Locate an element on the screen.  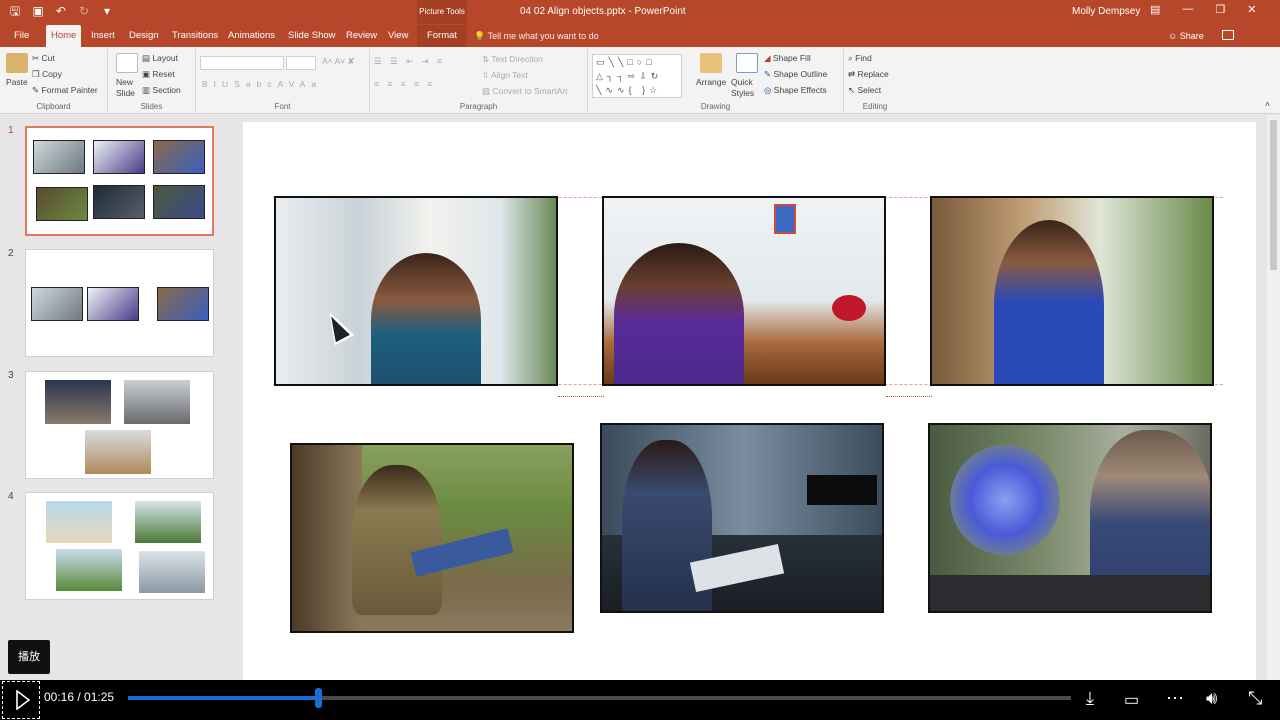
customize-icon: ▾ is located at coordinates (107, 11).